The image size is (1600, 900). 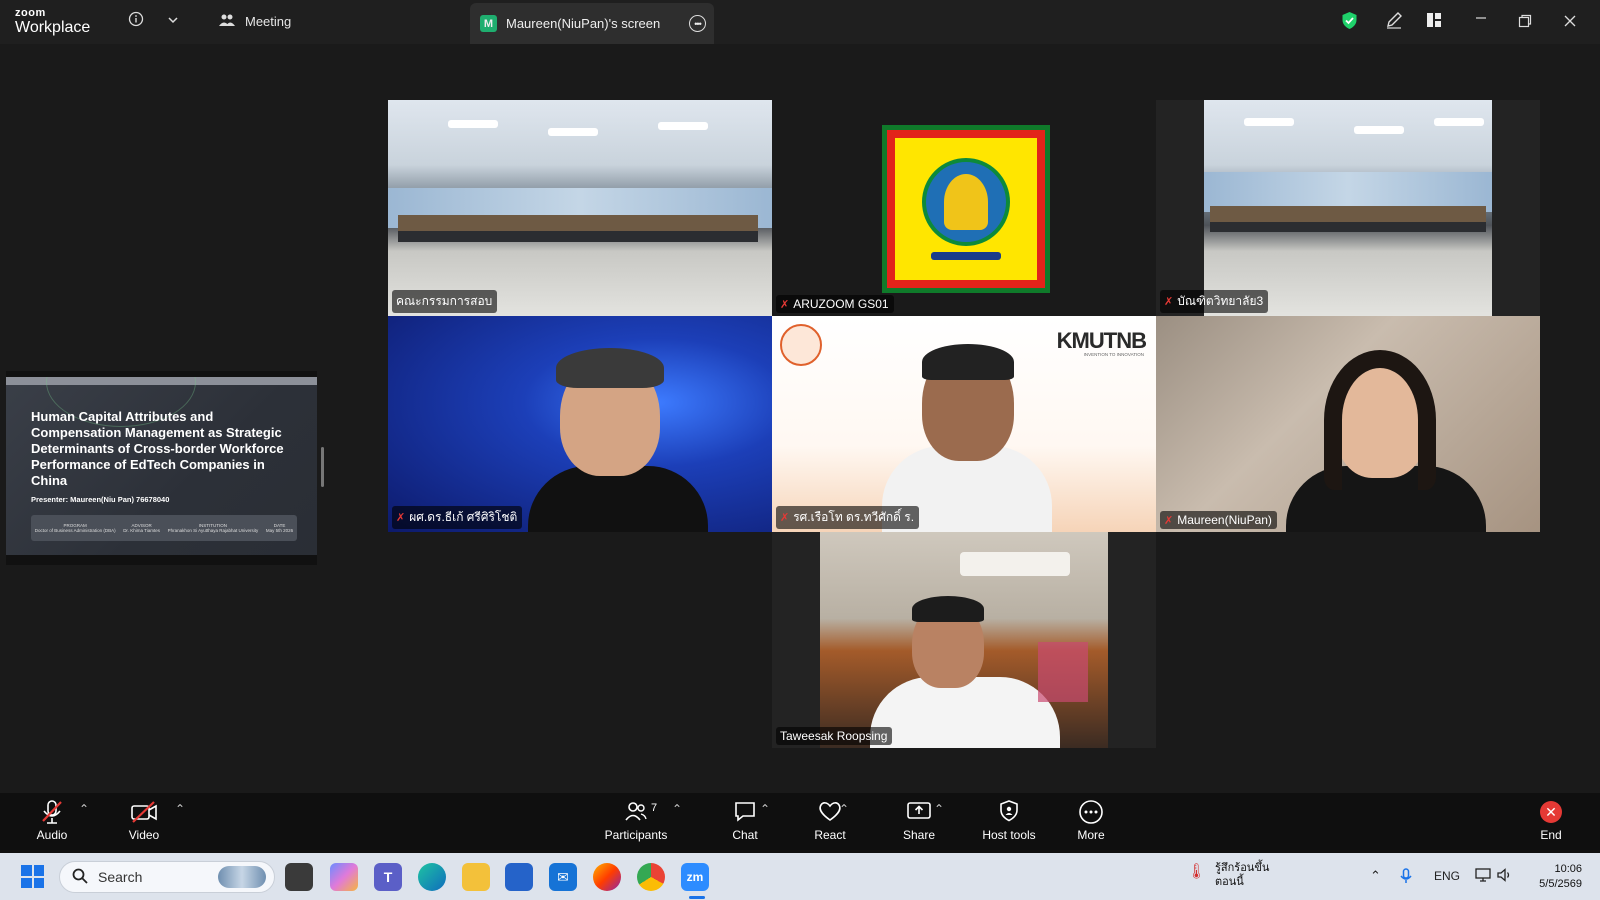 I want to click on video-tile: ✗ บัณฑิตวิทยาลัย3, so click(x=1348, y=208).